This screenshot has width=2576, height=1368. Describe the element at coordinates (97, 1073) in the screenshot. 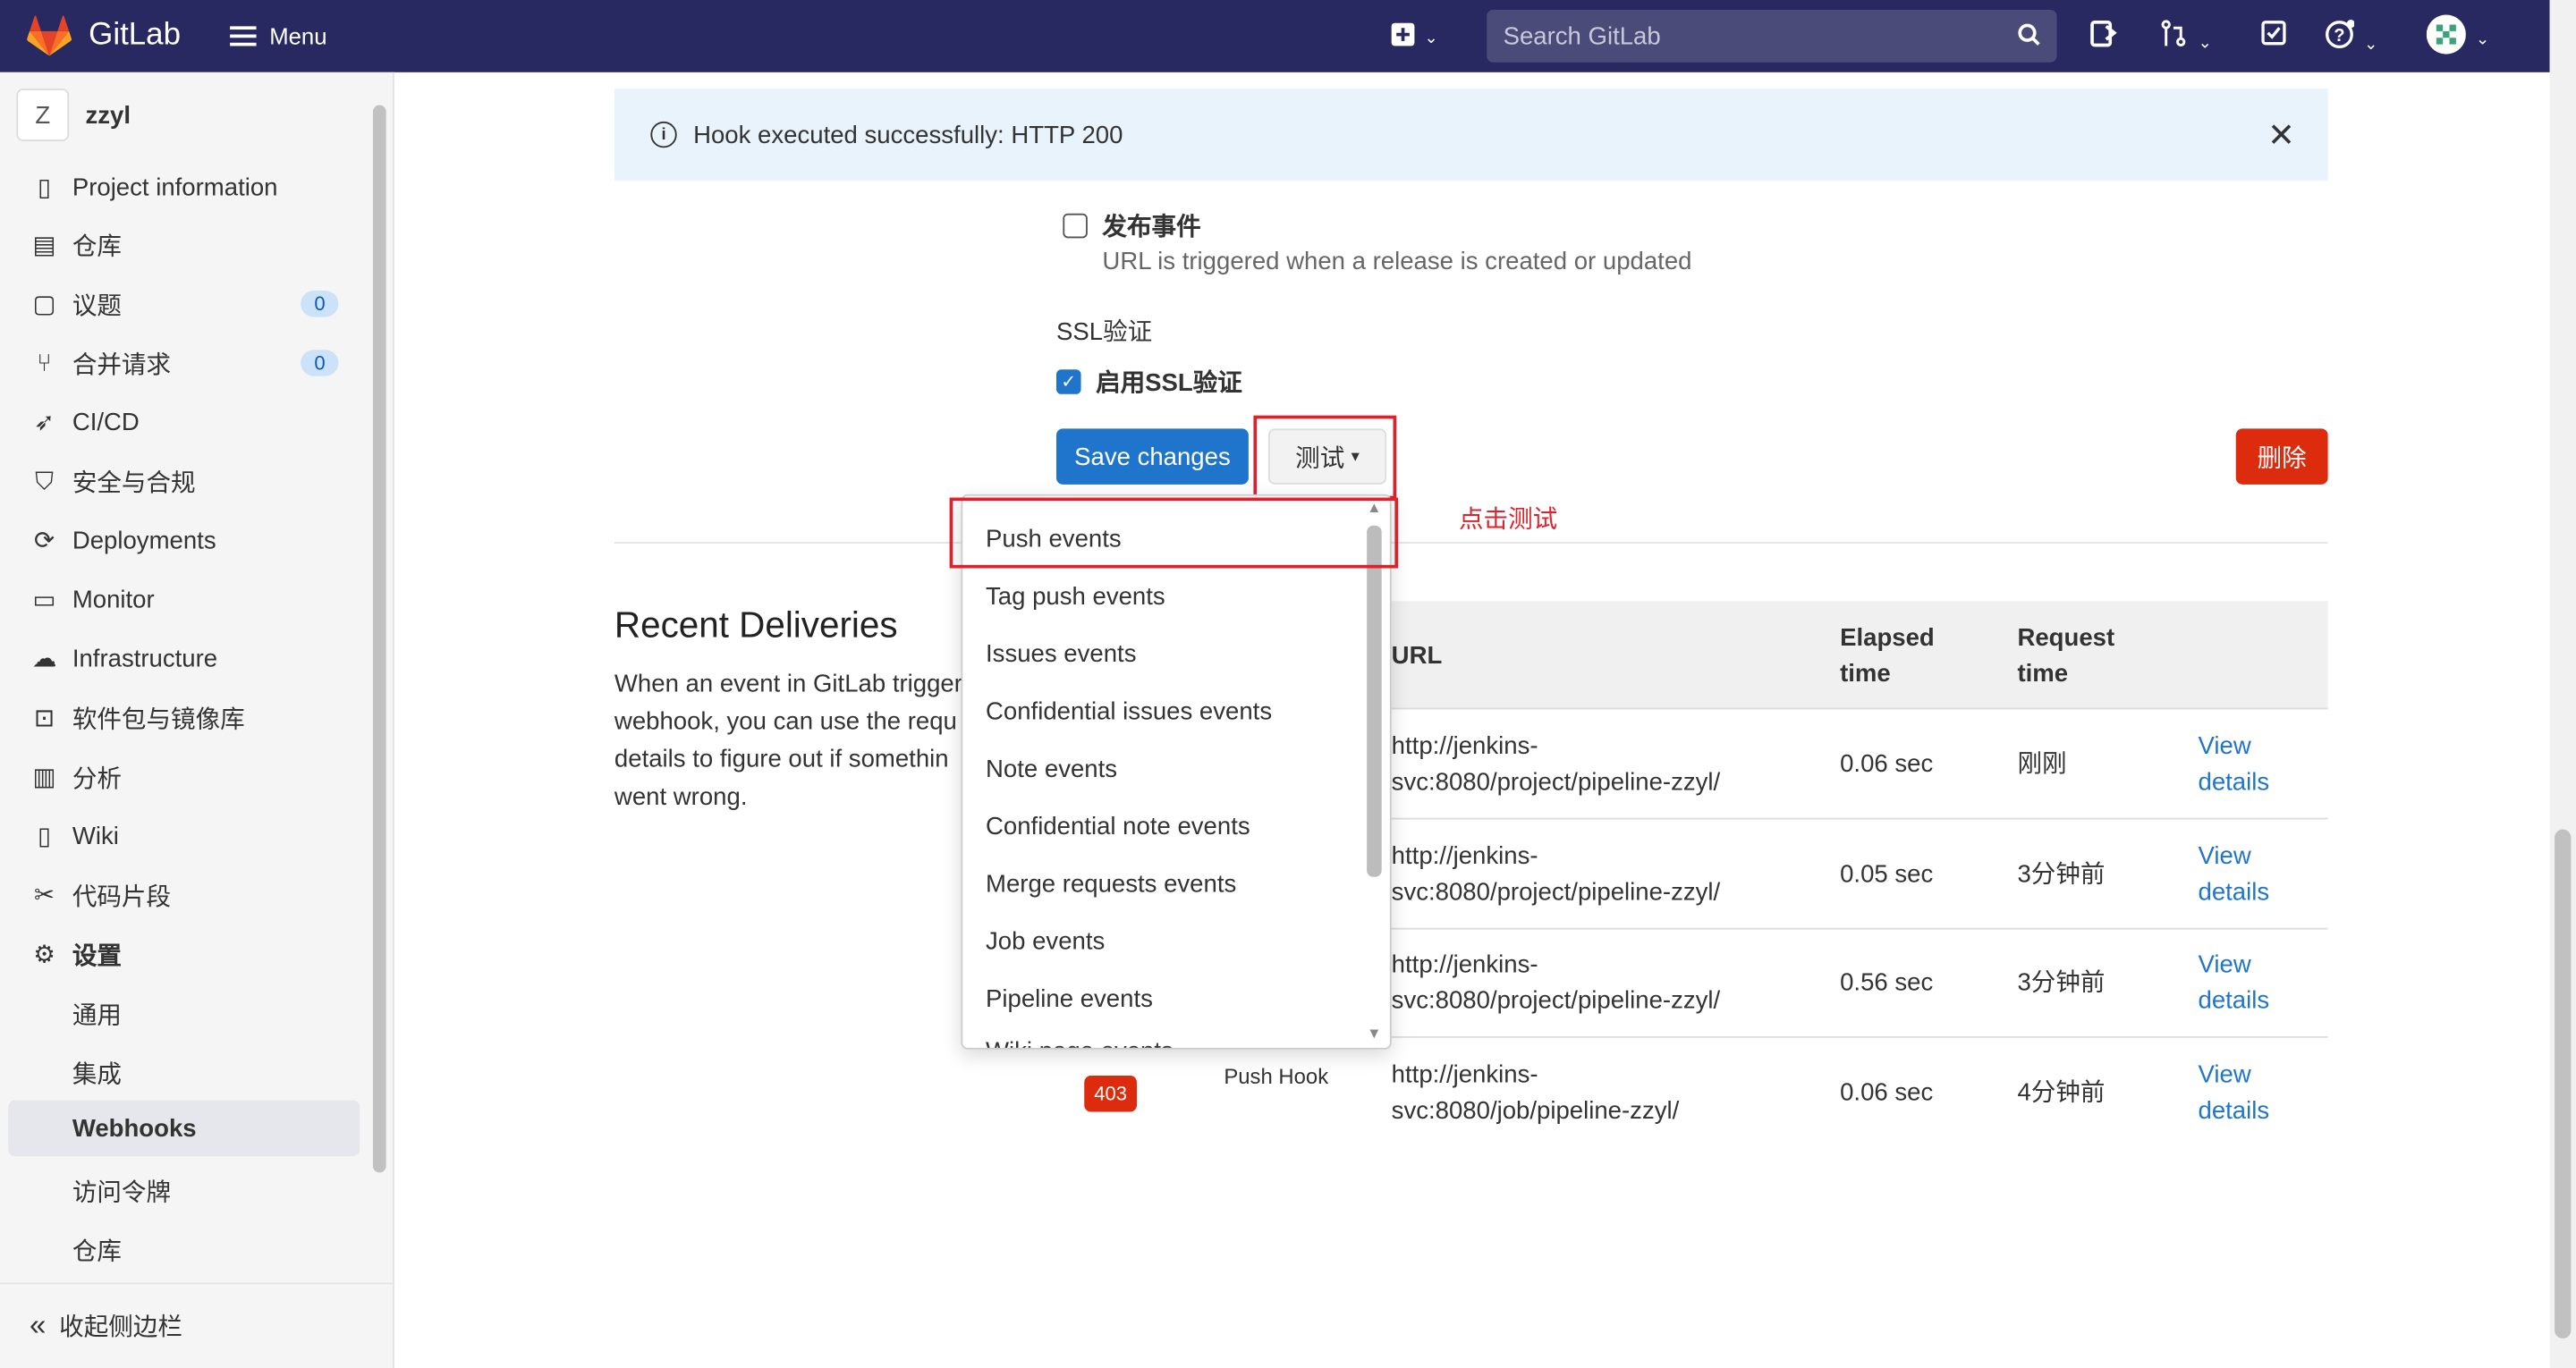

I see `sidebar-subitem-integrations: 集成` at that location.